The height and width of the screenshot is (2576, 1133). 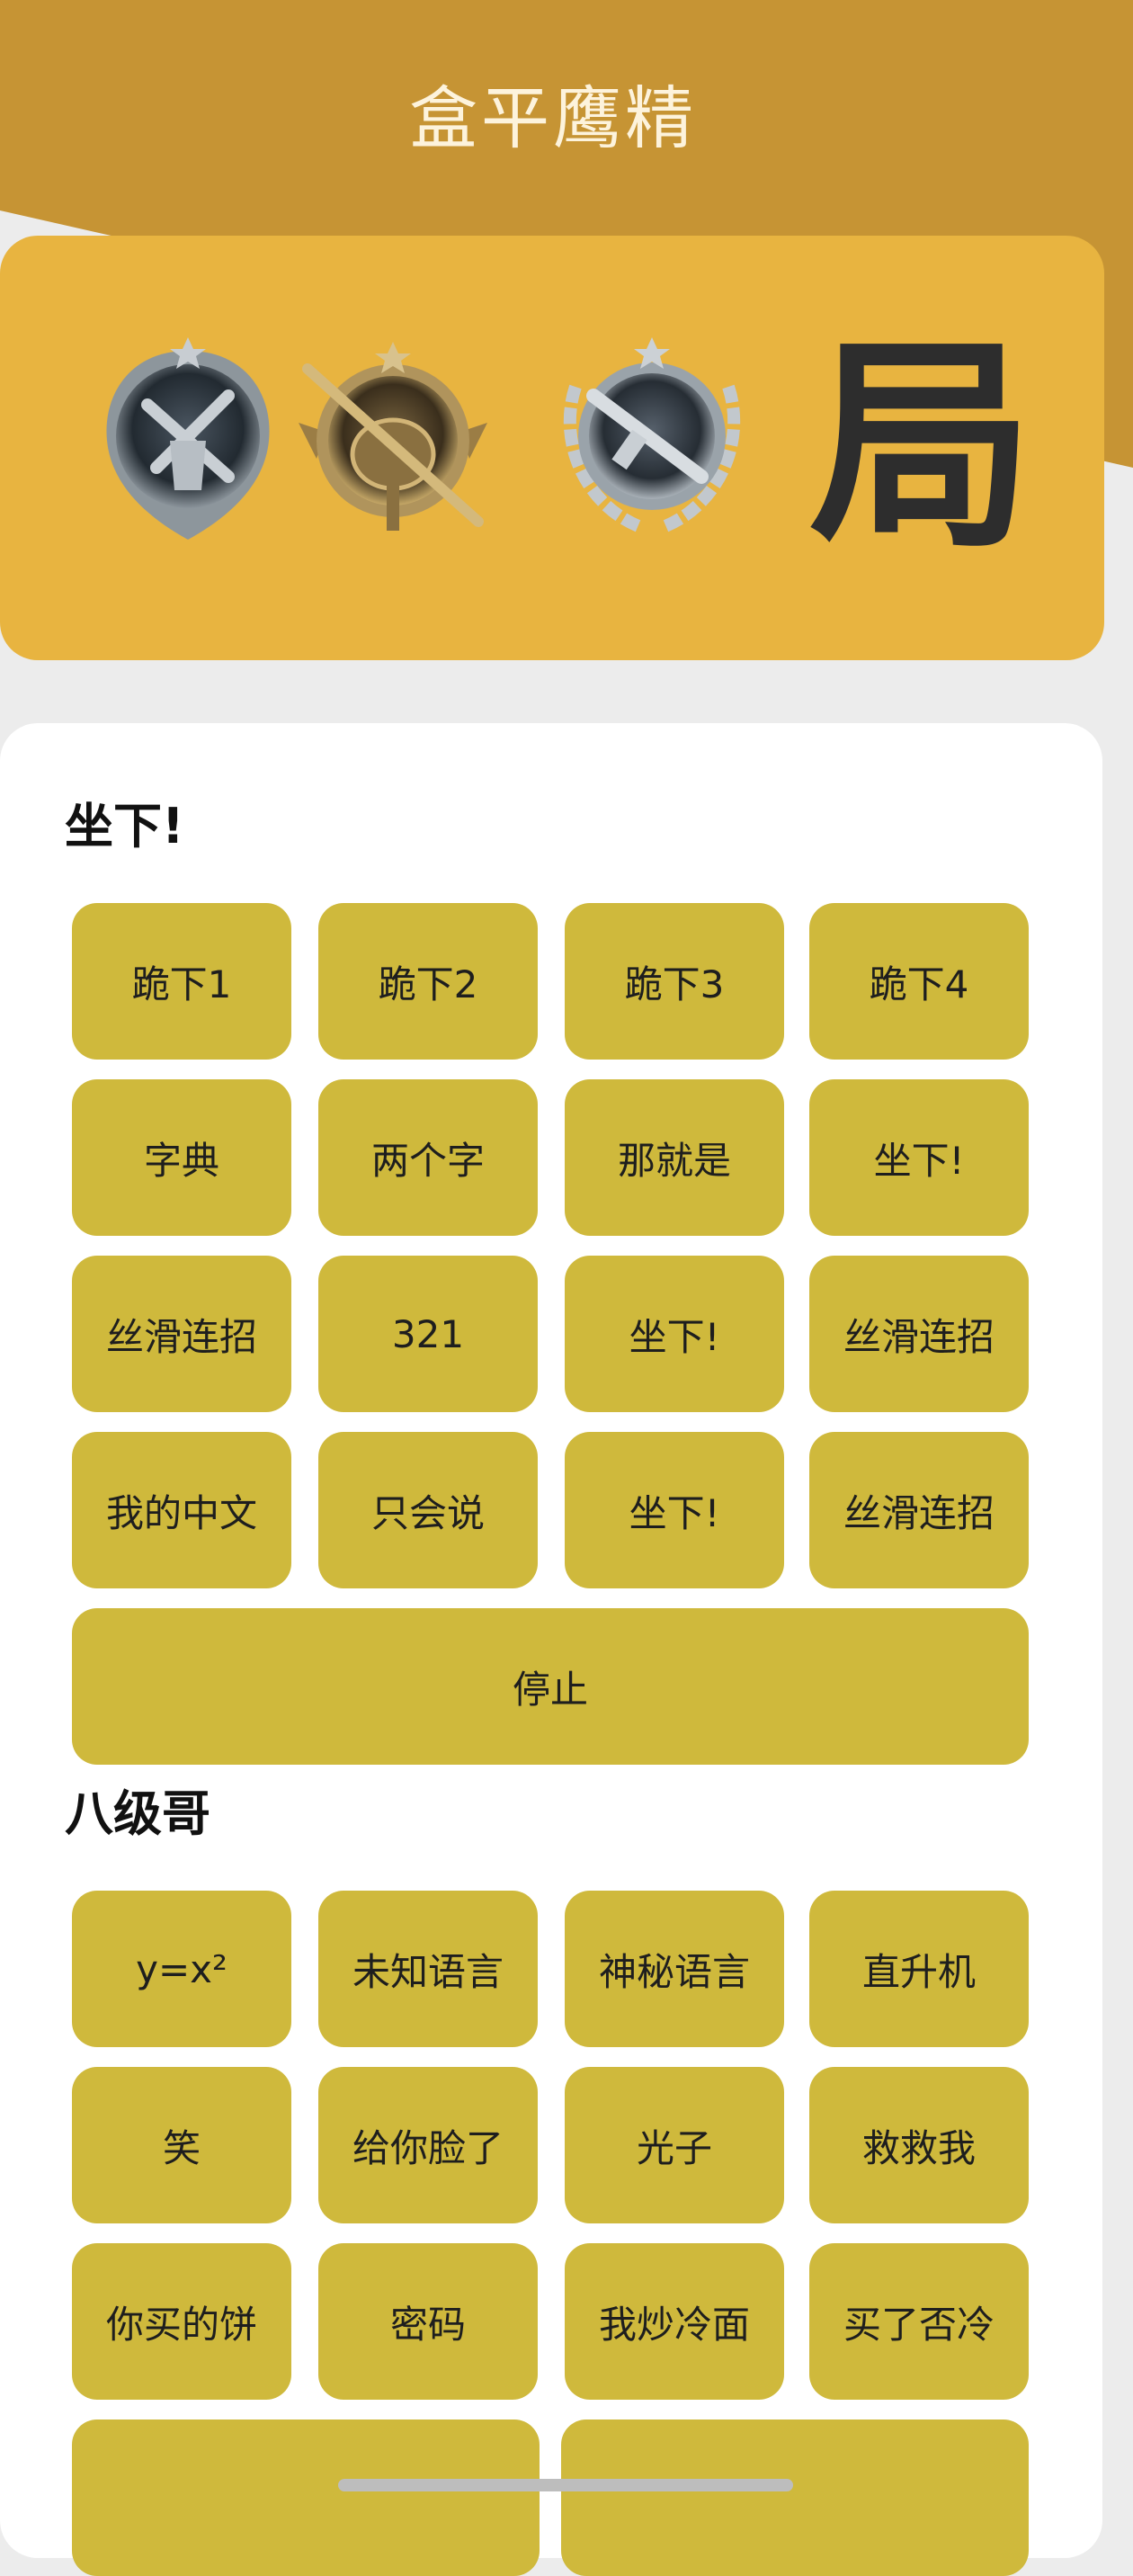 What do you see at coordinates (428, 1334) in the screenshot?
I see `sound-button: 321` at bounding box center [428, 1334].